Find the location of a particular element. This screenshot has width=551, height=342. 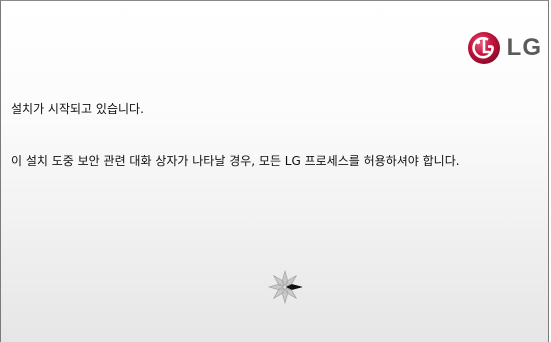

loading-spinner-icon is located at coordinates (285, 287).